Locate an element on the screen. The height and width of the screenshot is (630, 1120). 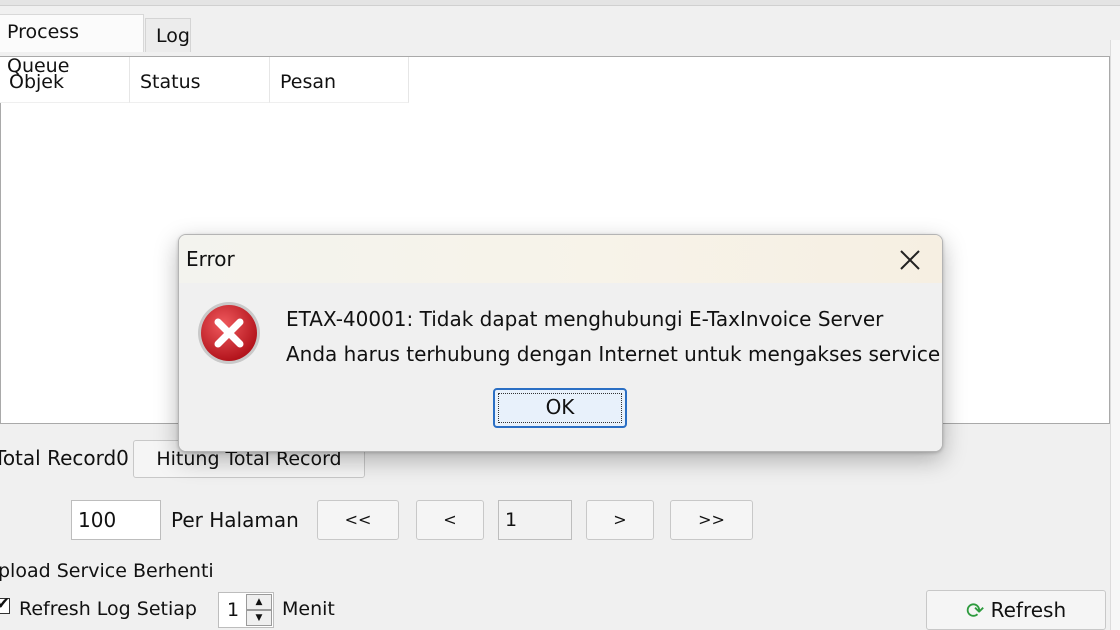
refresh-button: ⟳ Refresh is located at coordinates (1016, 610).